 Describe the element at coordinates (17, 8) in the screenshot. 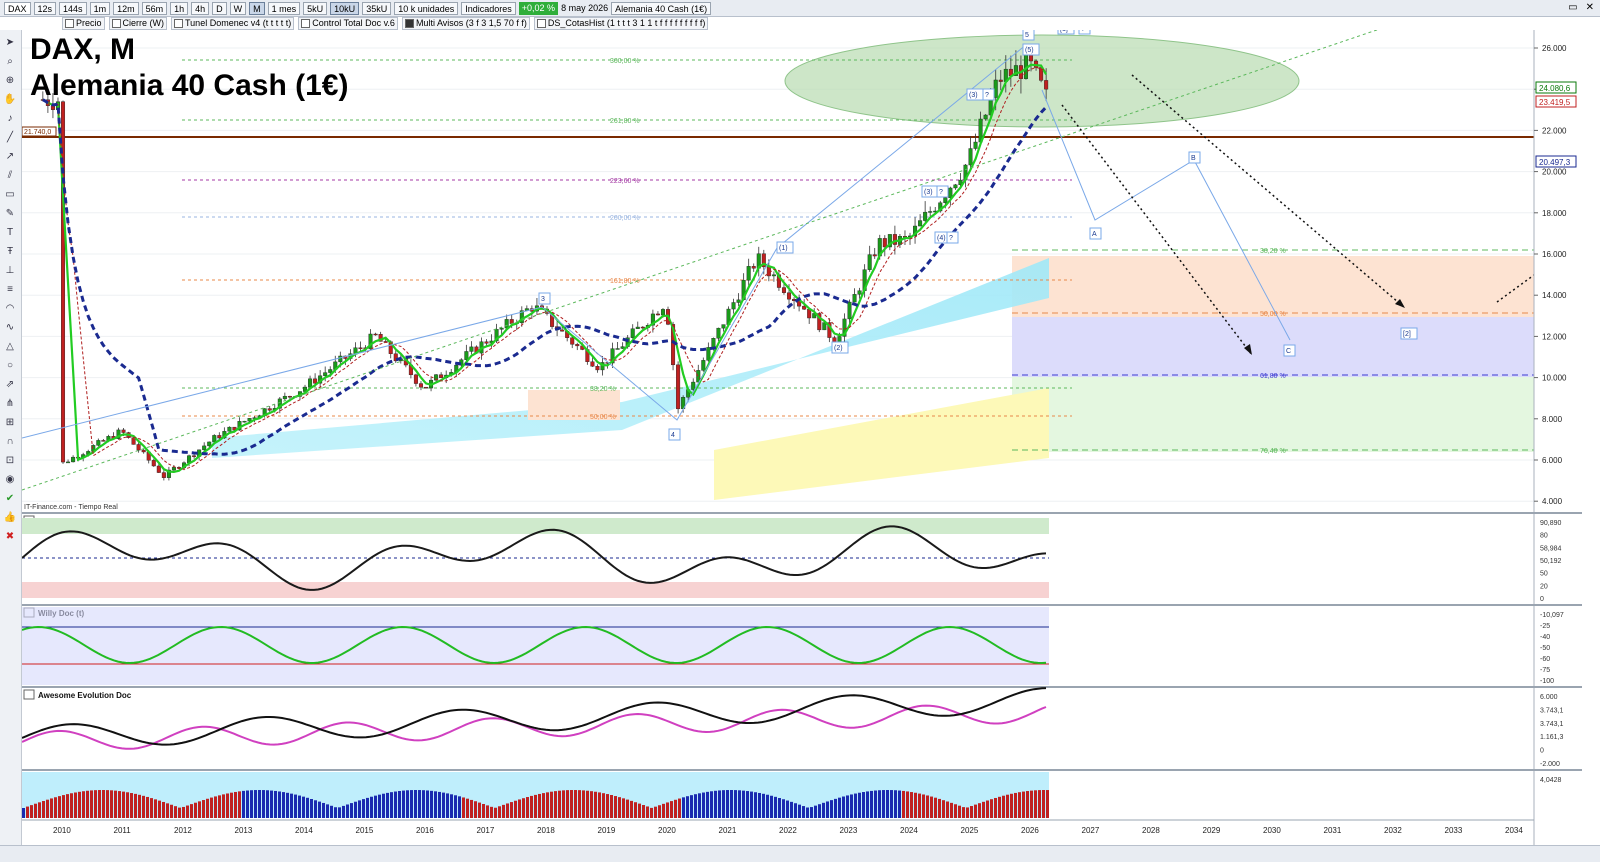

I see `symbol-selector: DAX` at that location.